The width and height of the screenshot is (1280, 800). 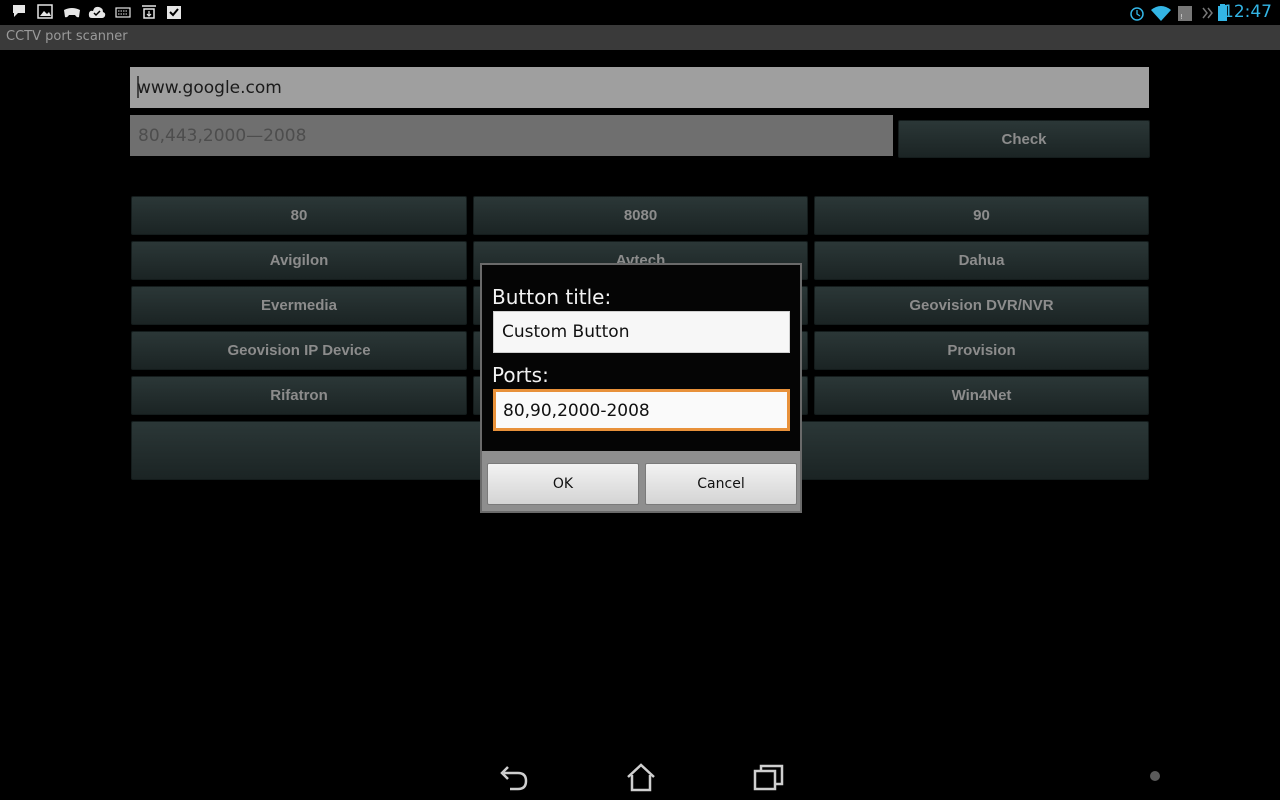 I want to click on button-label: Geovision IP Device, so click(x=299, y=350).